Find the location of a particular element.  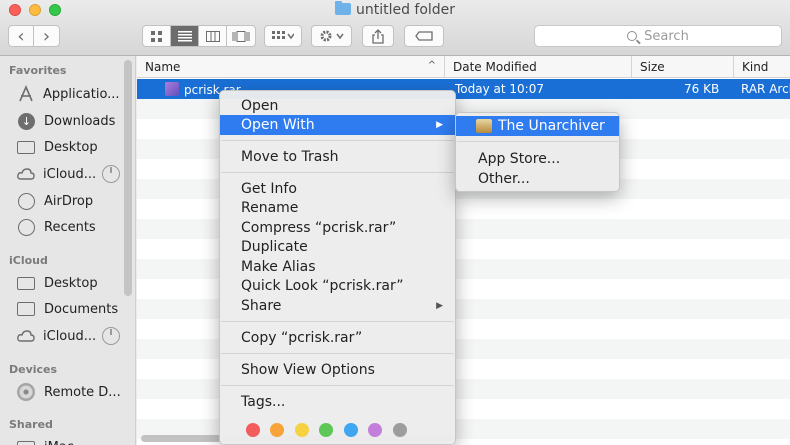

sidebar-item-recents: Recents is located at coordinates (56, 227).